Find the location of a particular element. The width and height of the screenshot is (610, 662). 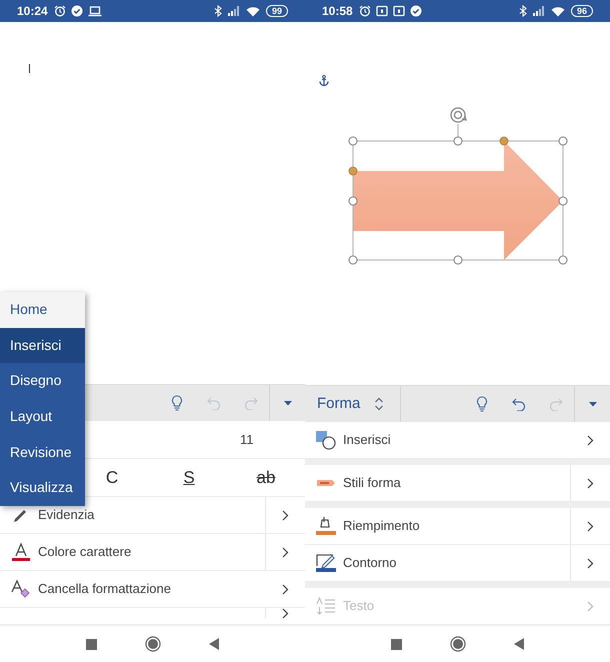

font-size-value: 11 is located at coordinates (247, 439).